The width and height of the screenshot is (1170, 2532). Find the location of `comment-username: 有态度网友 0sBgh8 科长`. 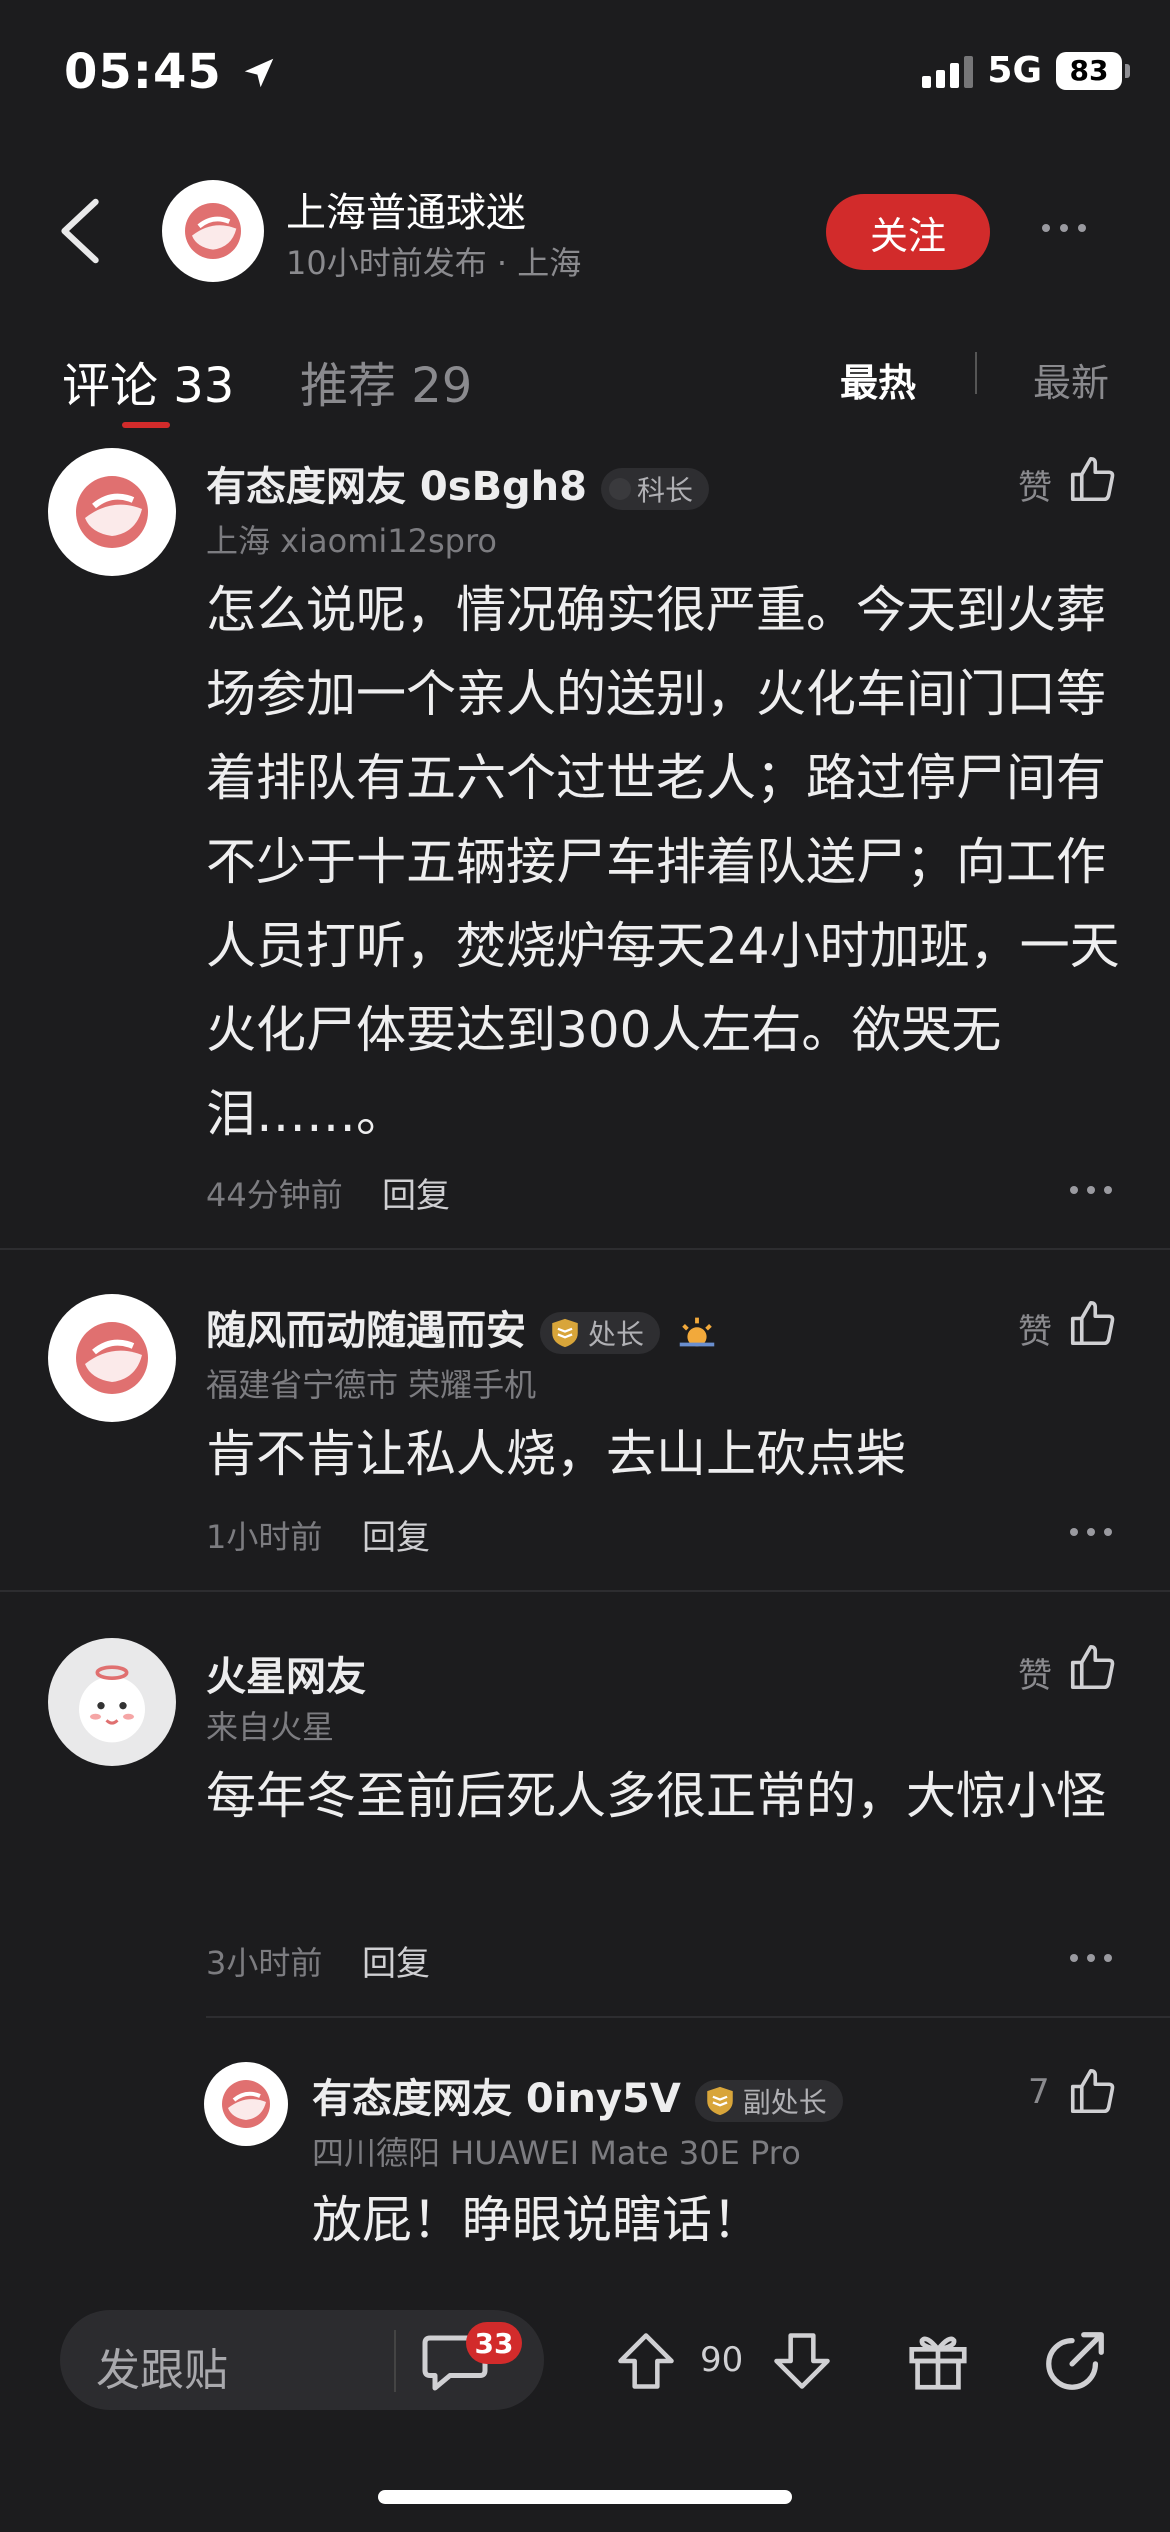

comment-username: 有态度网友 0sBgh8 科长 is located at coordinates (457, 483).